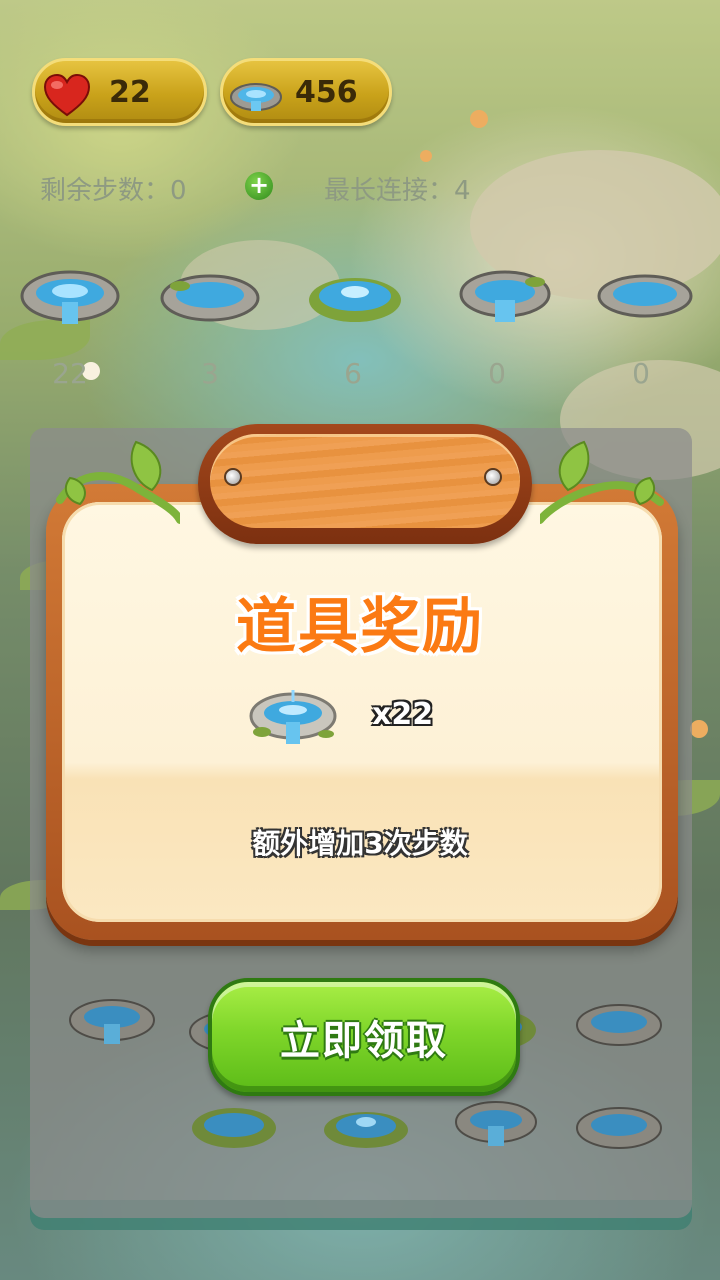 Image resolution: width=720 pixels, height=1280 pixels. I want to click on claim-button-label: 立即领取, so click(364, 1041).